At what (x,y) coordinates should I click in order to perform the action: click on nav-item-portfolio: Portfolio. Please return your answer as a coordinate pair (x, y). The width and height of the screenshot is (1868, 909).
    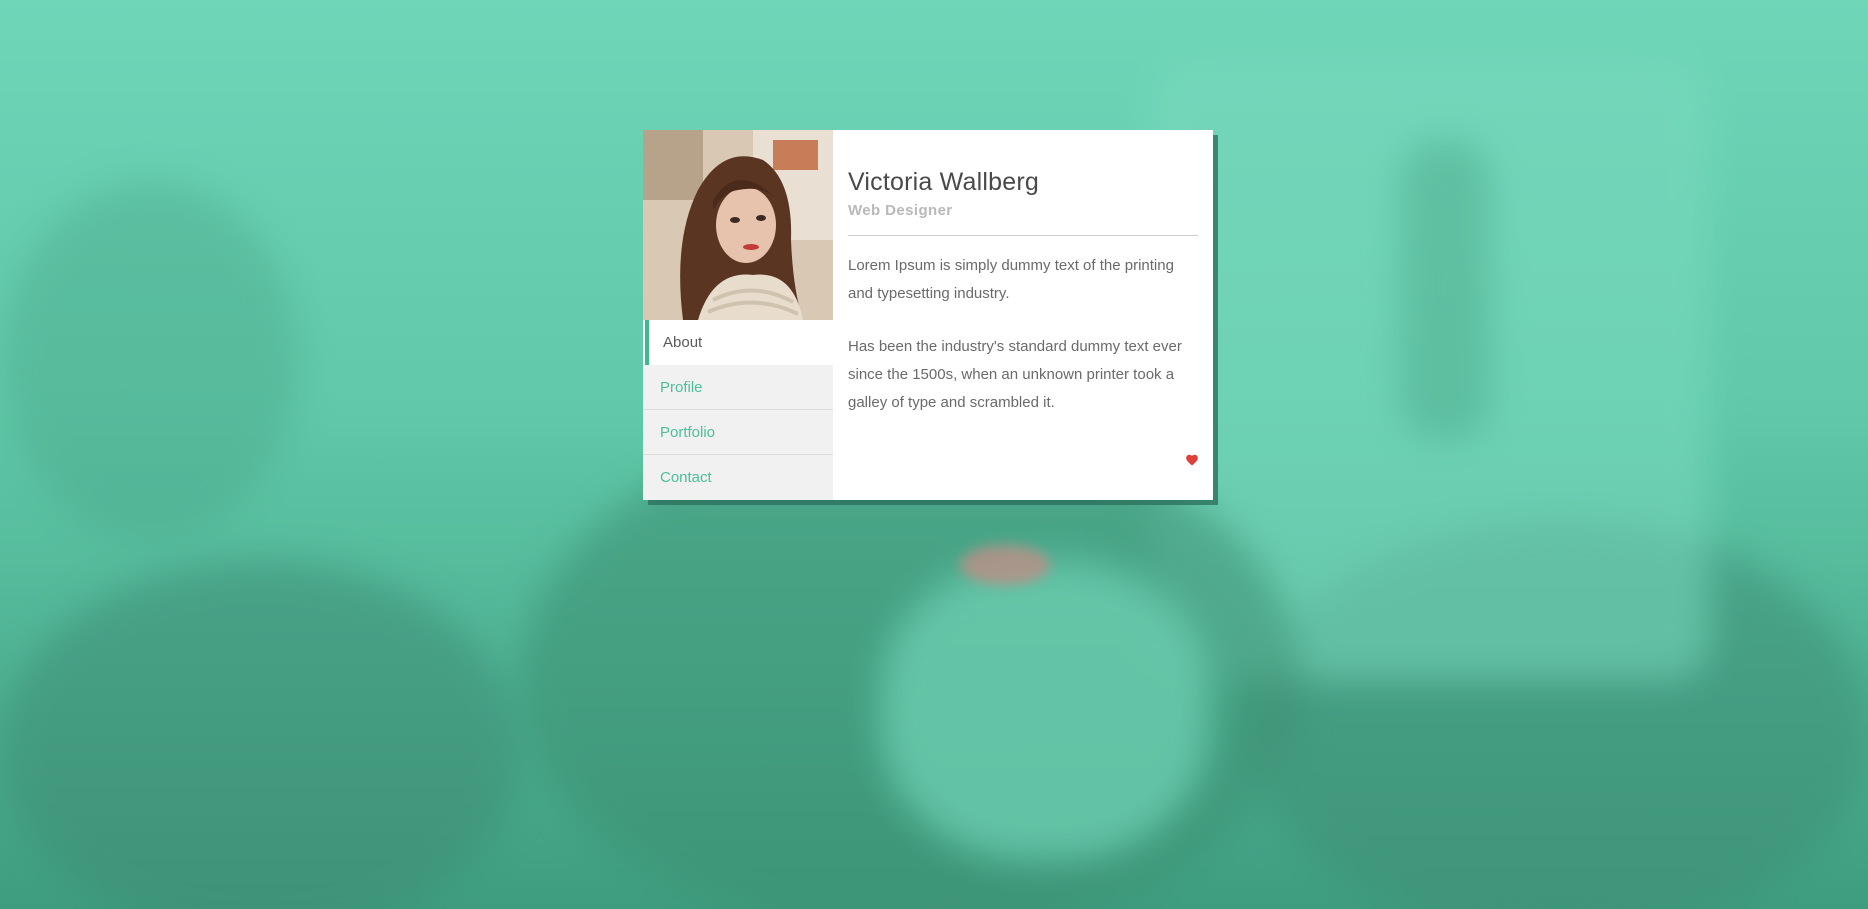
    Looking at the image, I should click on (738, 432).